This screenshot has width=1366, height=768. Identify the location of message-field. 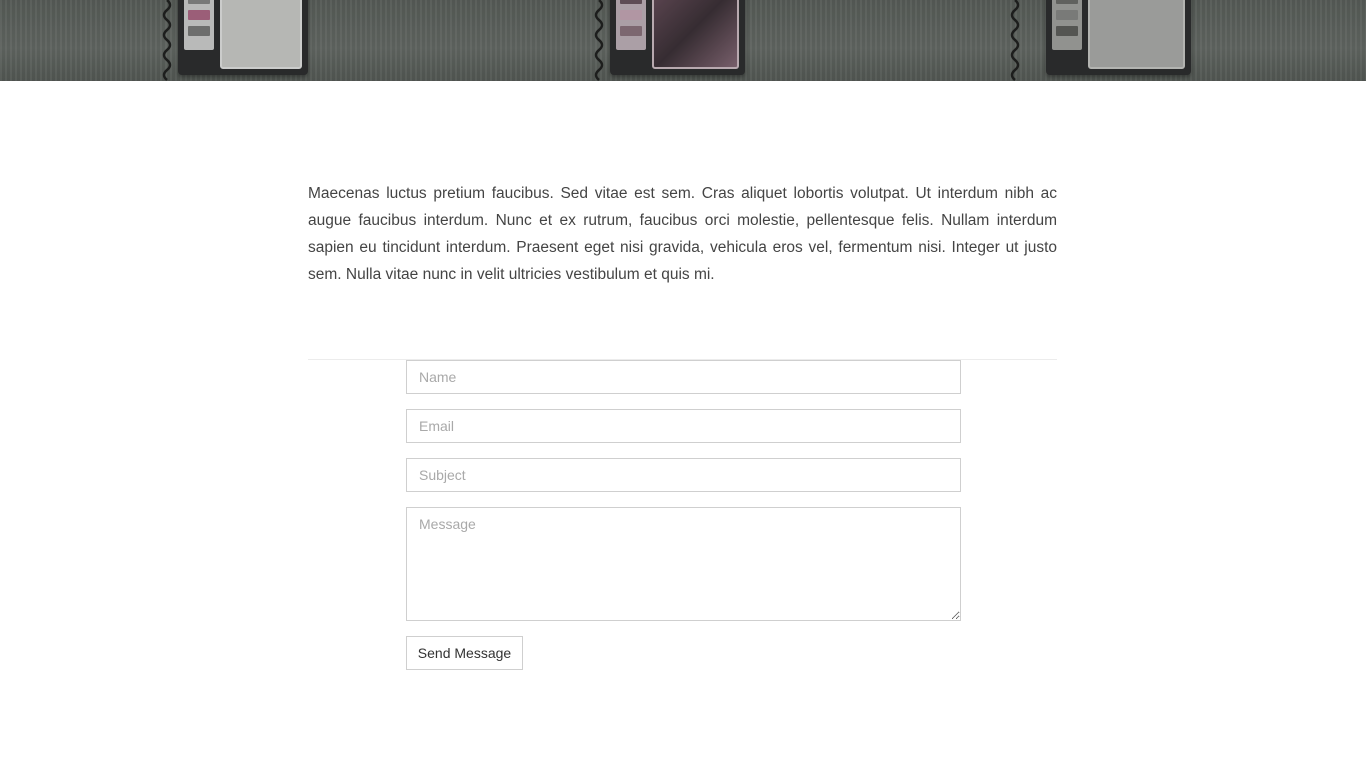
(683, 564).